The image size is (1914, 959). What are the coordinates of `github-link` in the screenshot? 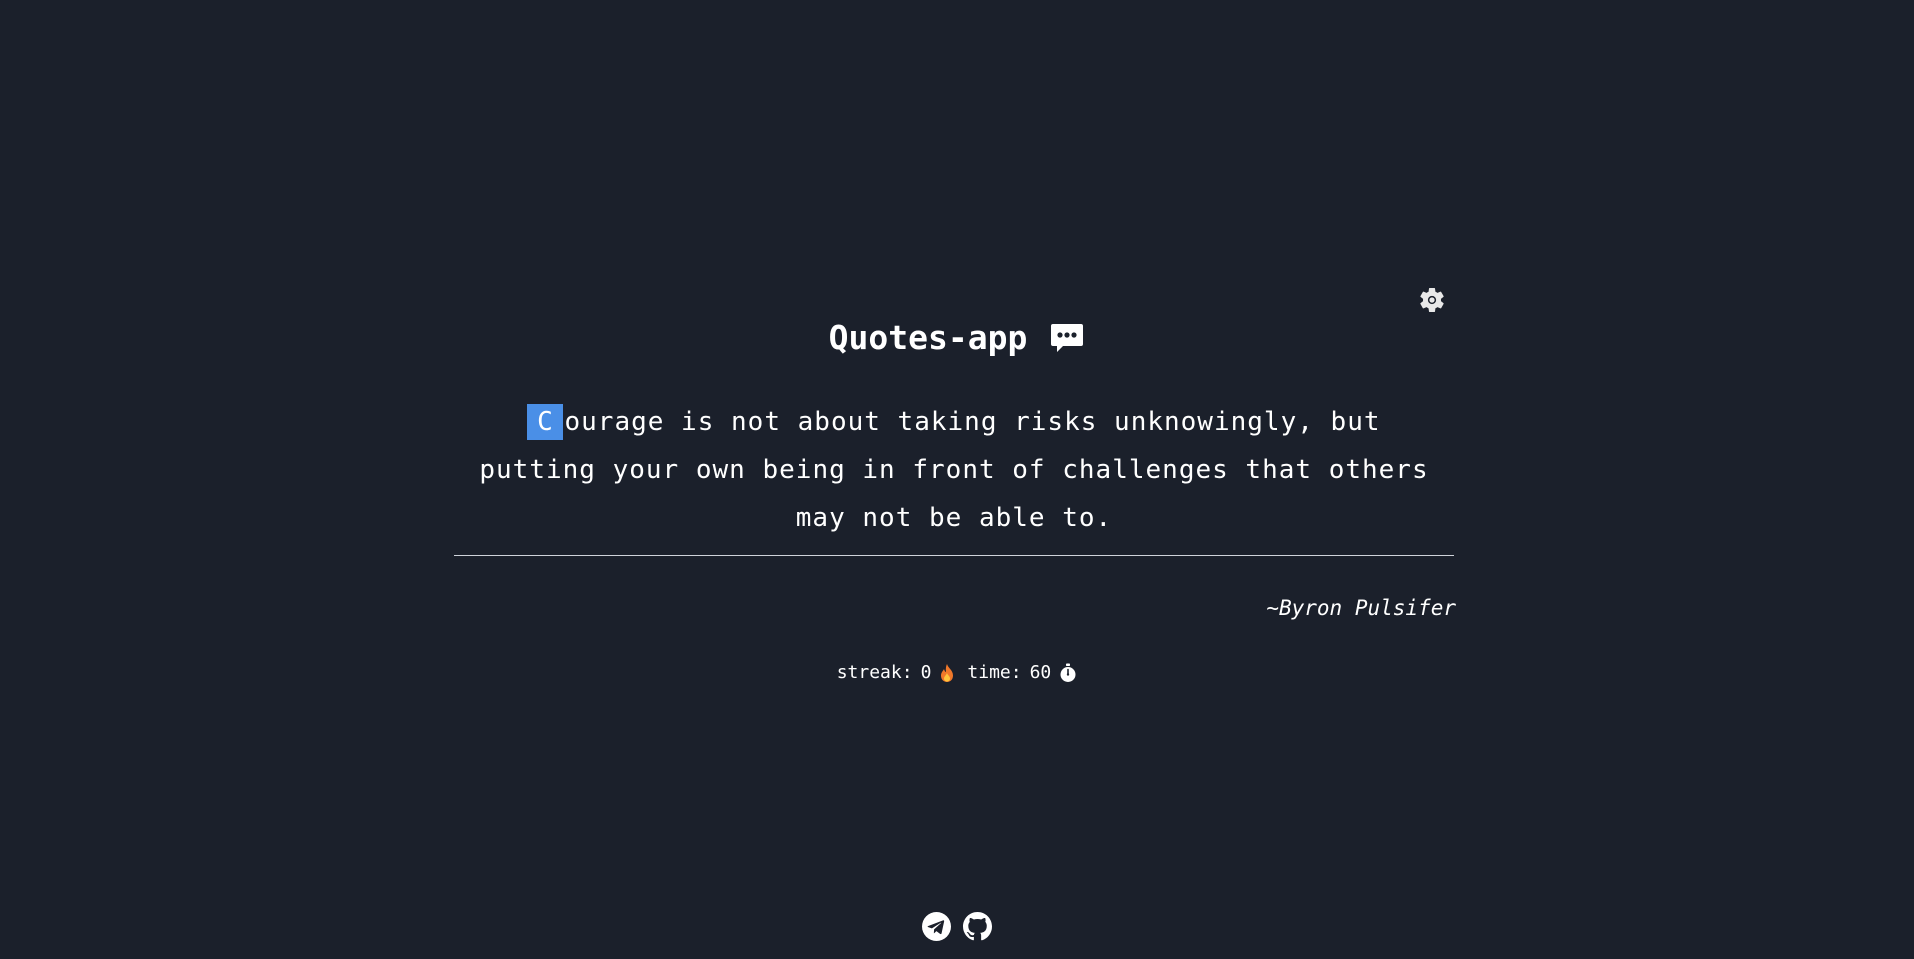 It's located at (977, 926).